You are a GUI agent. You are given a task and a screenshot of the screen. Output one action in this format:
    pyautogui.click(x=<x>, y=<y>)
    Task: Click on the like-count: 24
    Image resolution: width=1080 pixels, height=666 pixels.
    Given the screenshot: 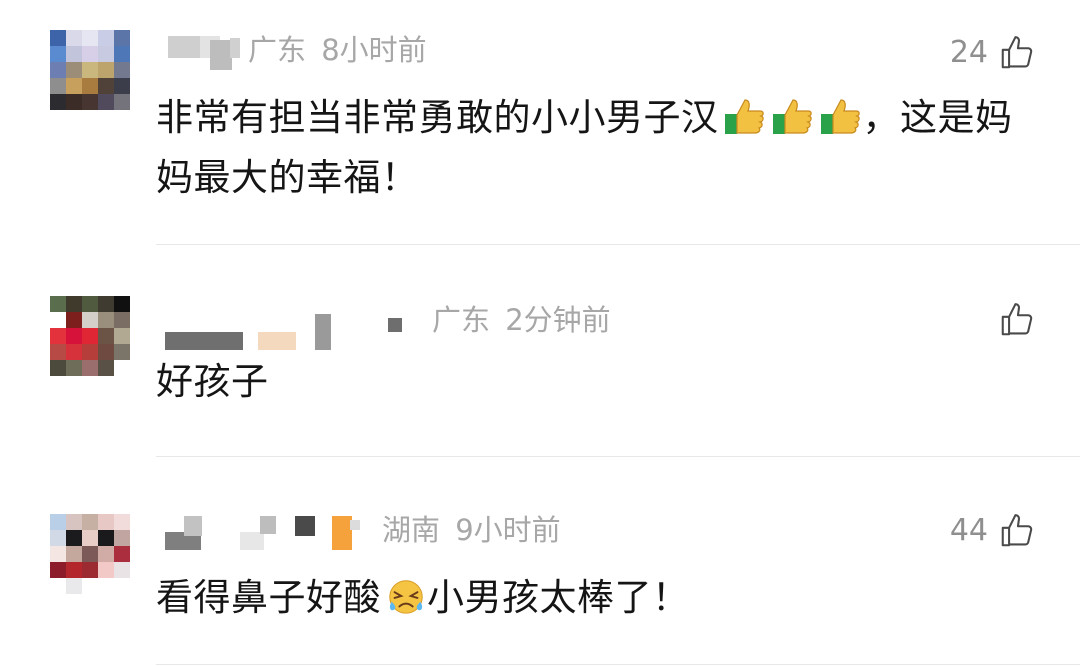 What is the action you would take?
    pyautogui.click(x=968, y=52)
    